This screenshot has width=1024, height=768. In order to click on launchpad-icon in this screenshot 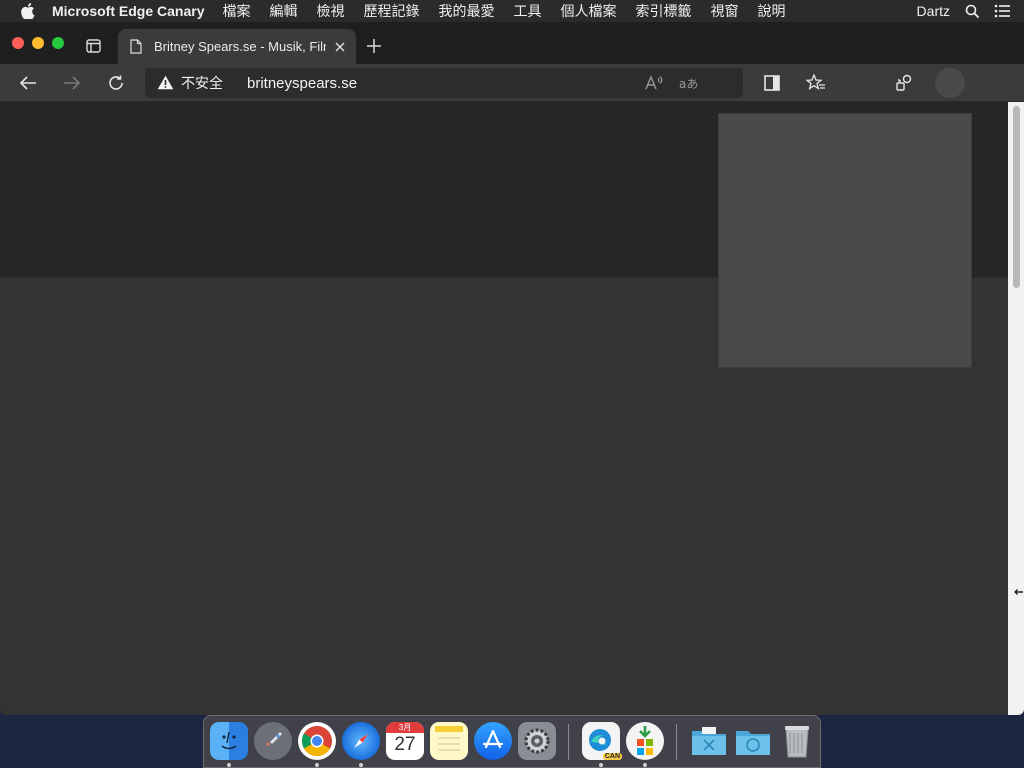, I will do `click(273, 741)`.